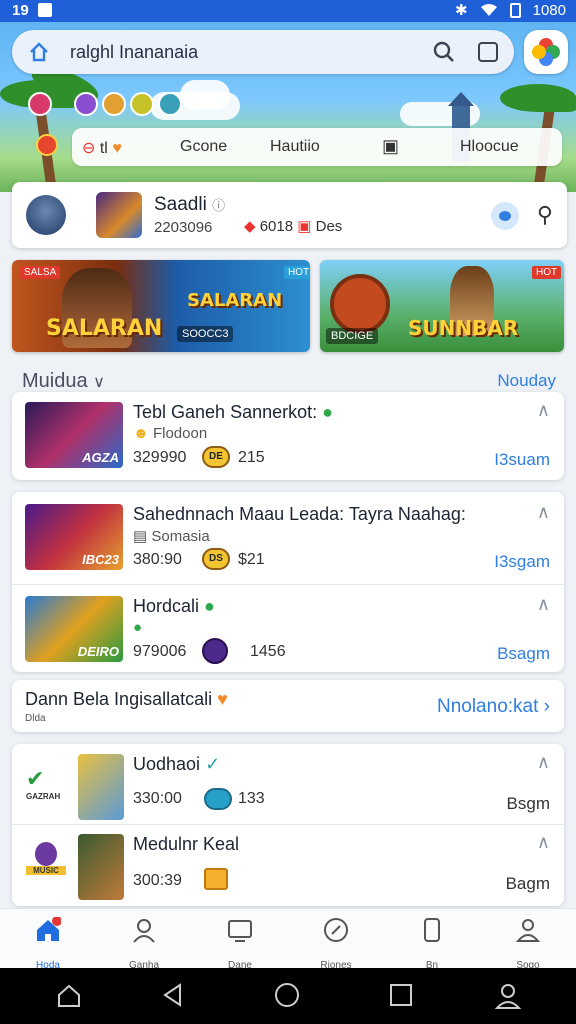  I want to click on promo-link: Nnolano:kat ›, so click(493, 707).